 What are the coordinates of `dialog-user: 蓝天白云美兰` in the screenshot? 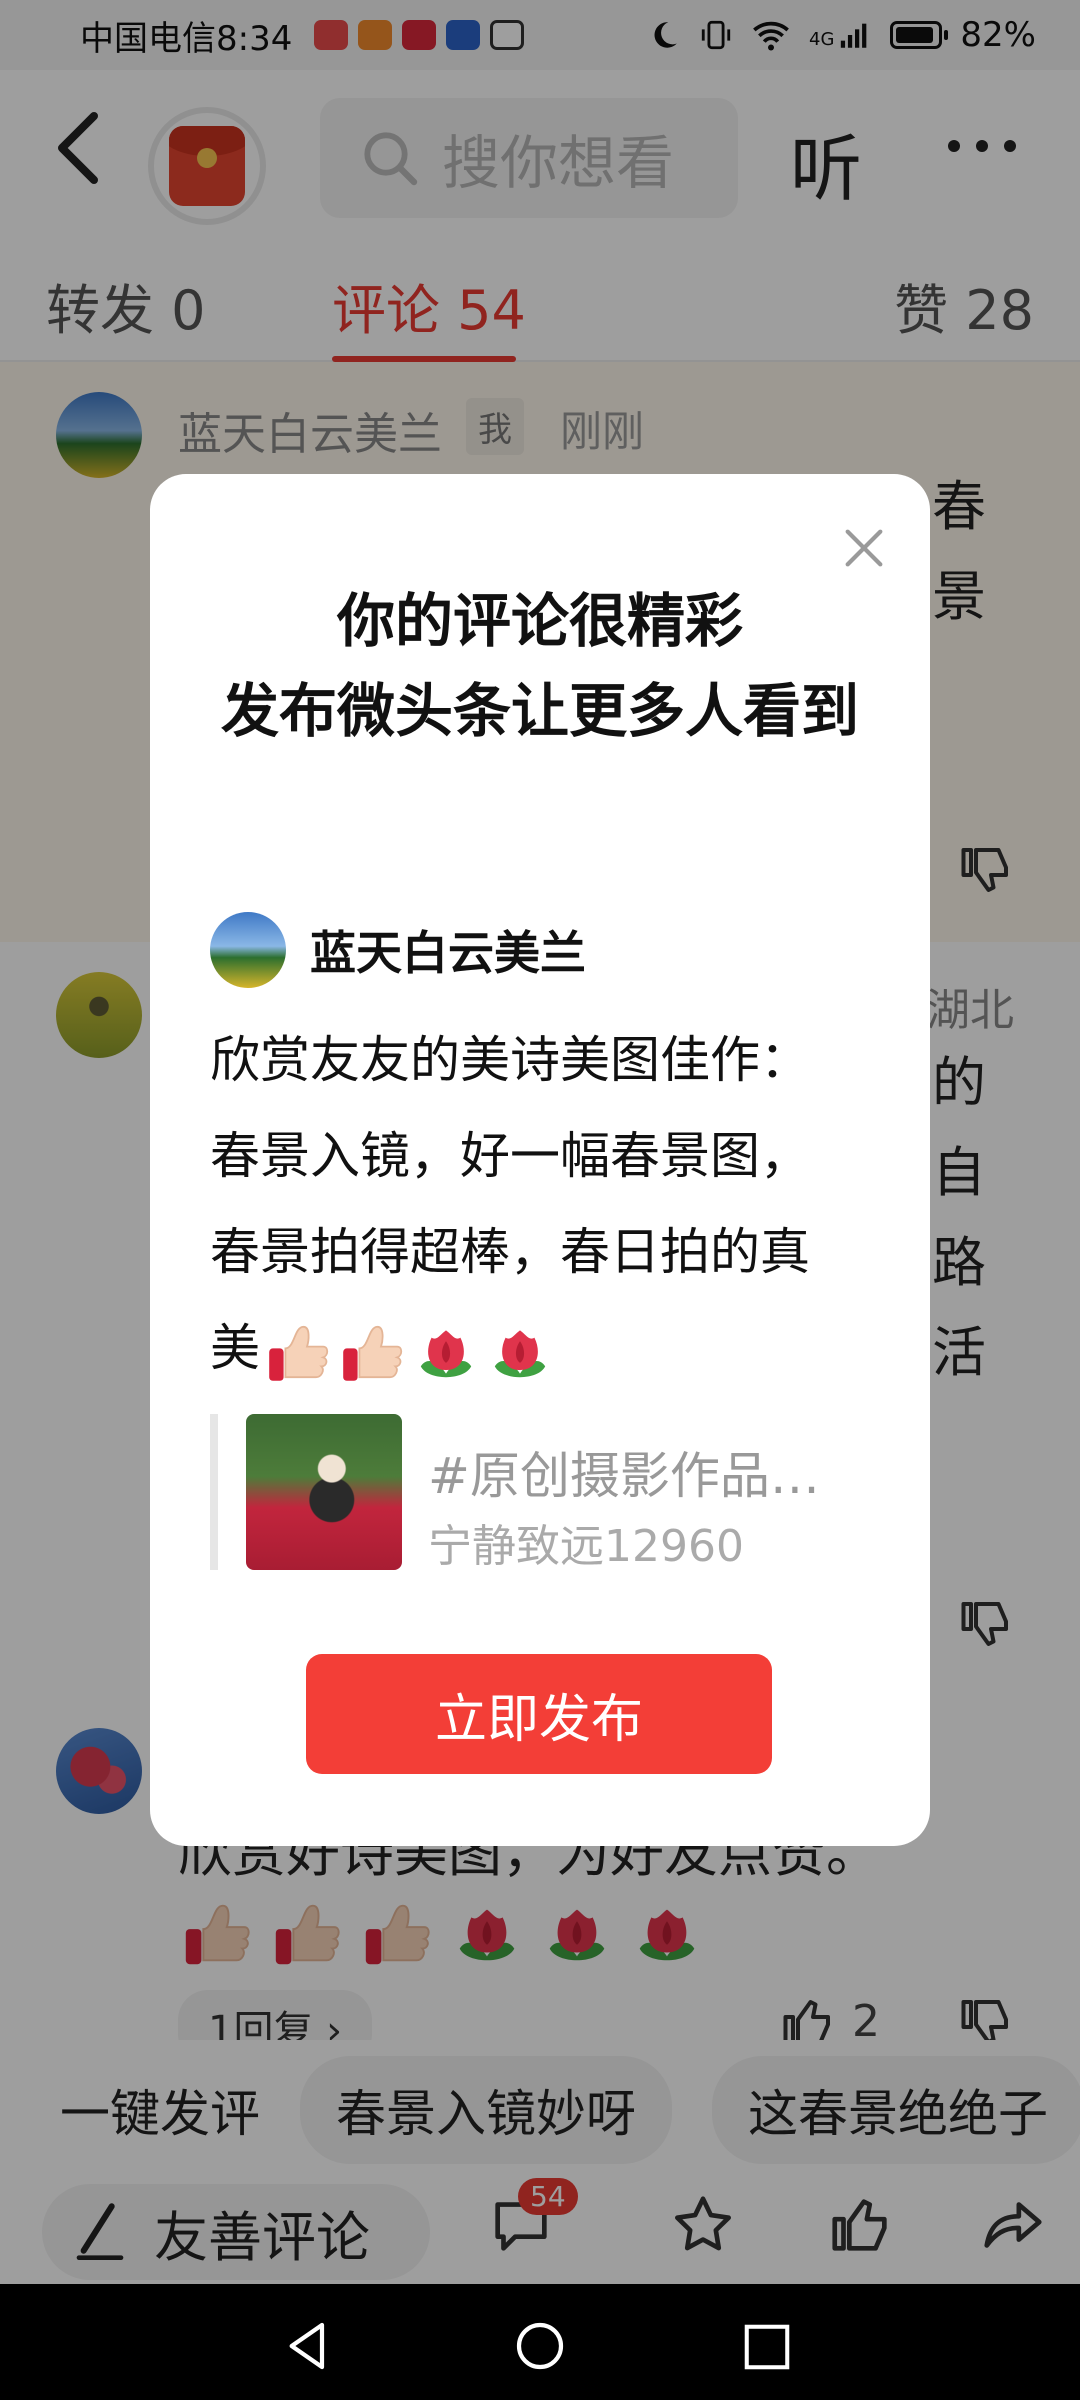 It's located at (398, 950).